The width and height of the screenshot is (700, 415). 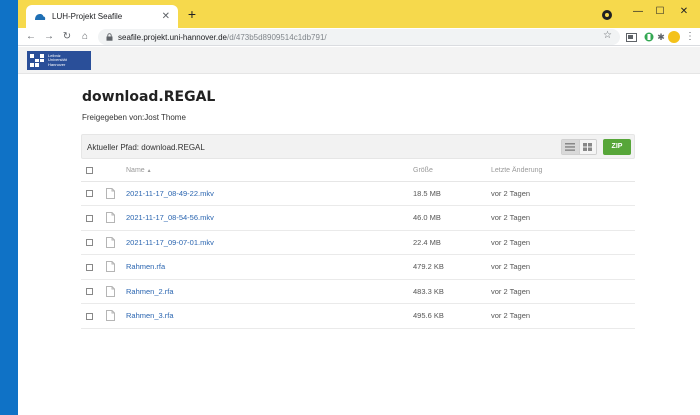 What do you see at coordinates (358, 146) in the screenshot?
I see `path-bar: Aktueller Pfad: download.REGAL ZIP` at bounding box center [358, 146].